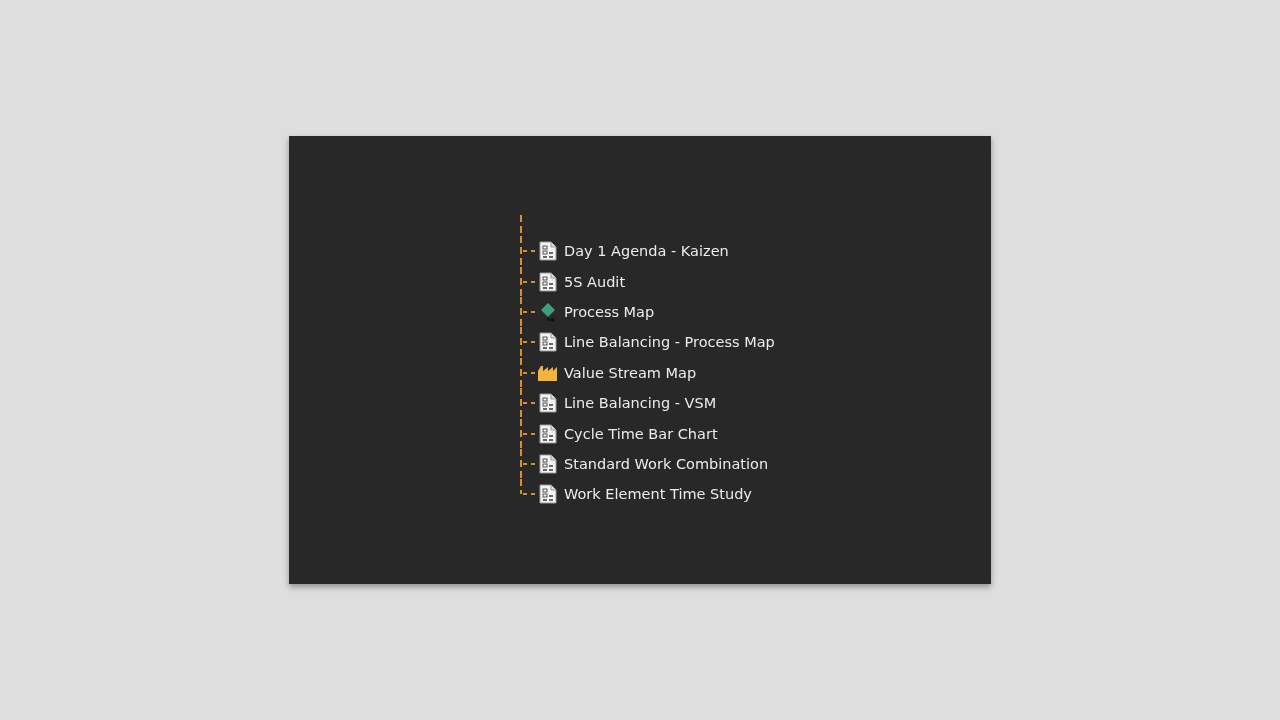 The height and width of the screenshot is (720, 1280). I want to click on tree-item: 5S Audit, so click(595, 281).